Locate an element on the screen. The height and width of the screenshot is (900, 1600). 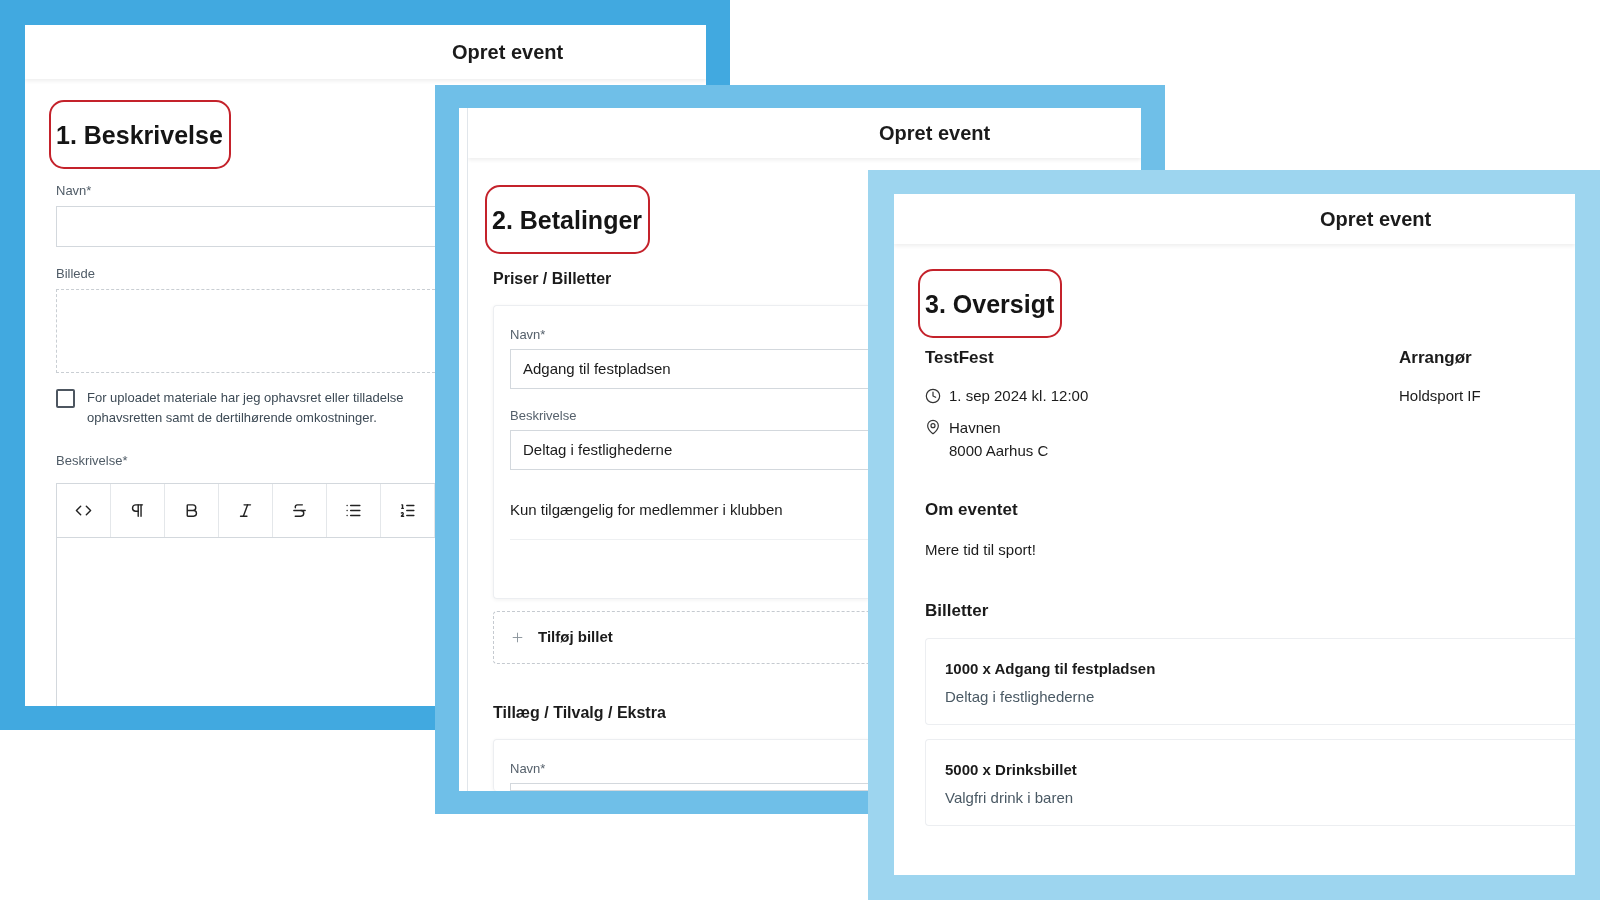
organizer-name: Holdsport IF is located at coordinates (1440, 396).